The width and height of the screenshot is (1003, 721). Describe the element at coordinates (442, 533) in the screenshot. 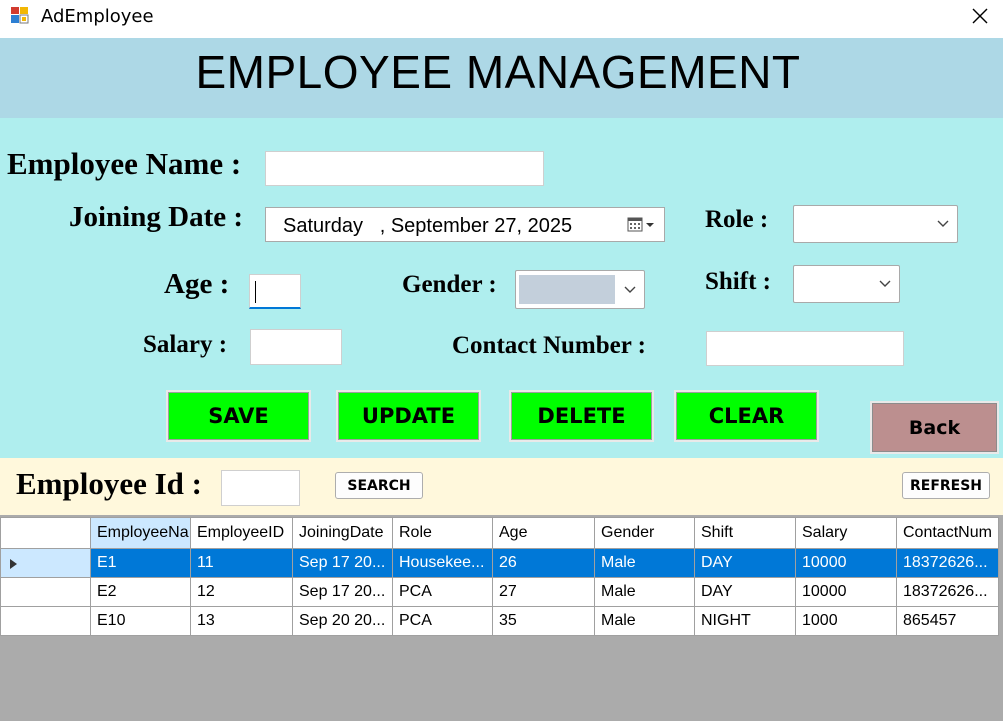

I see `column-header: Role` at that location.